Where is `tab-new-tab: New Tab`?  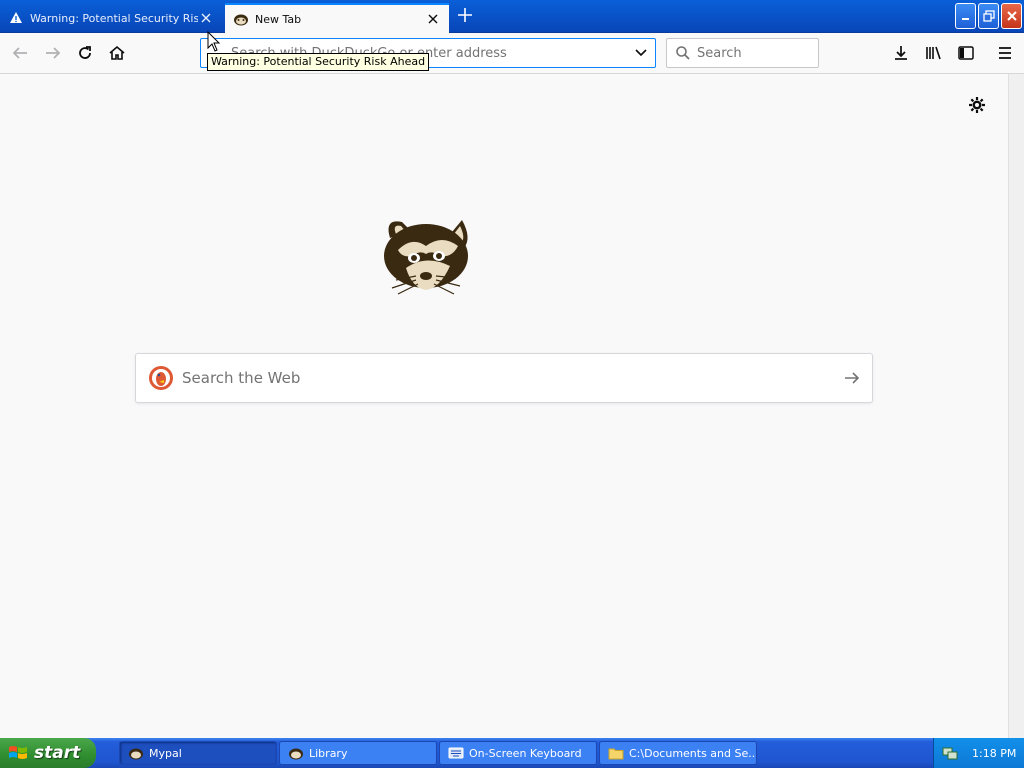 tab-new-tab: New Tab is located at coordinates (337, 18).